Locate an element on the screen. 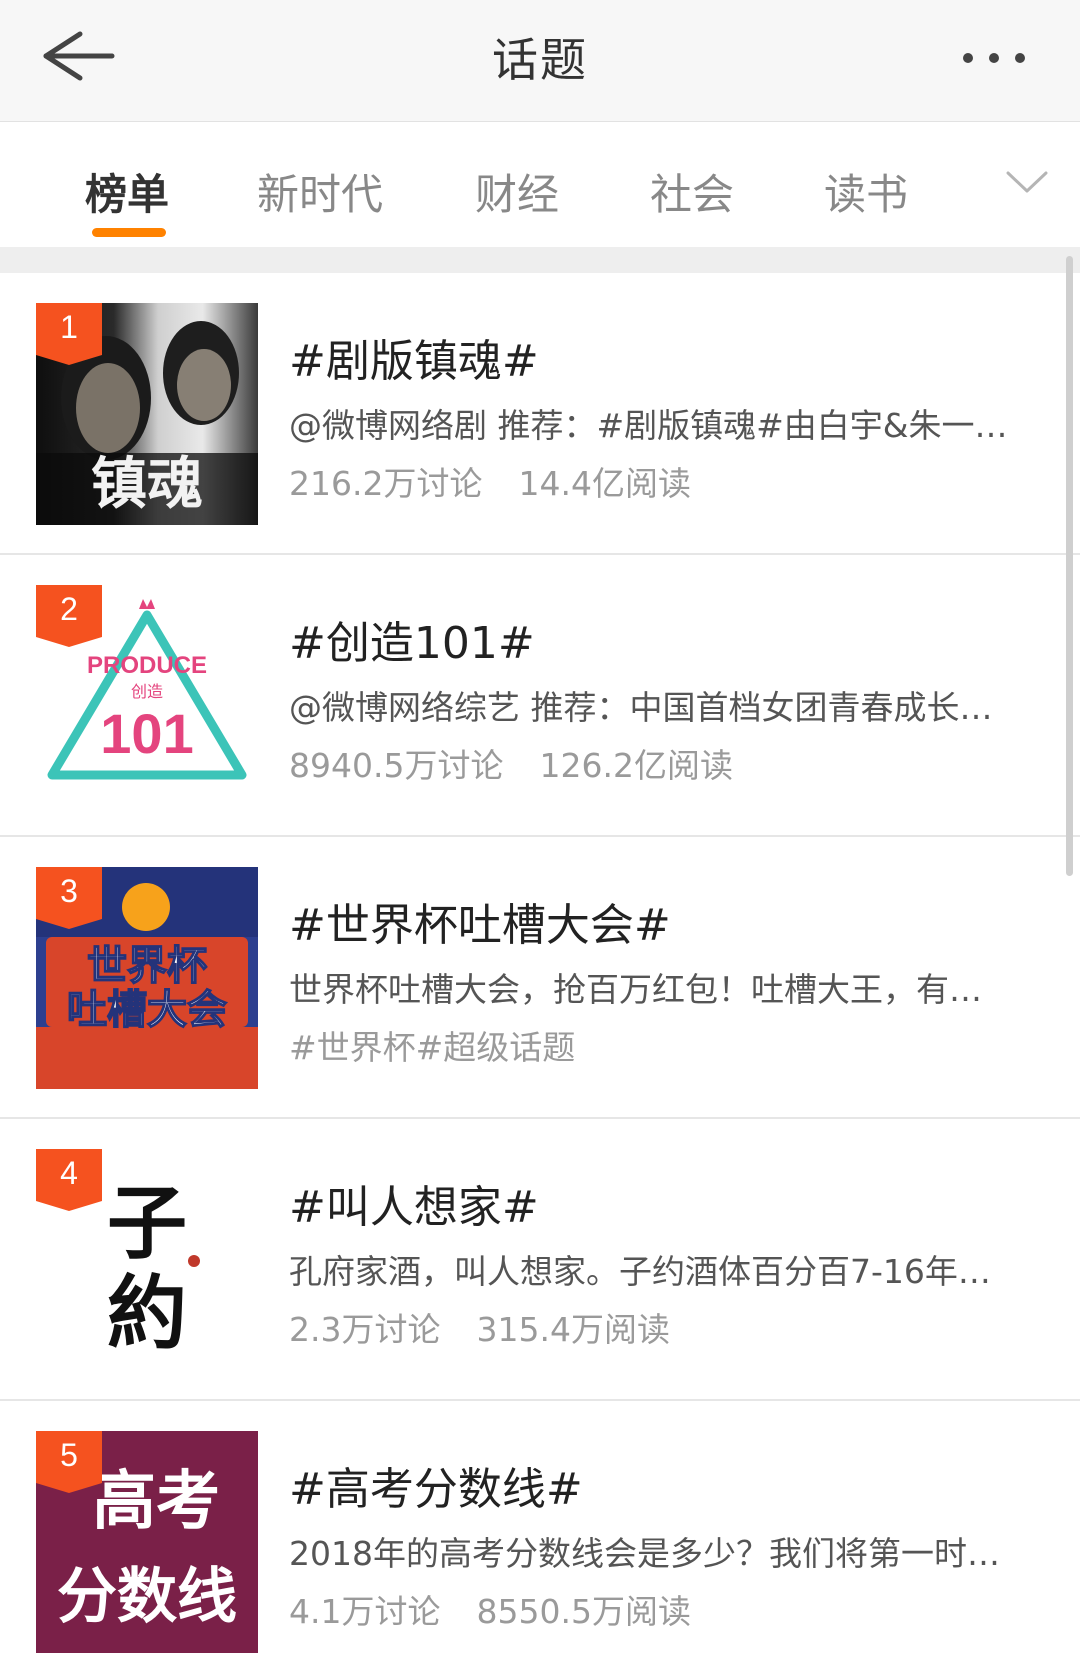 The height and width of the screenshot is (1675, 1080). discussion-count: 4.1万讨论 is located at coordinates (365, 1611).